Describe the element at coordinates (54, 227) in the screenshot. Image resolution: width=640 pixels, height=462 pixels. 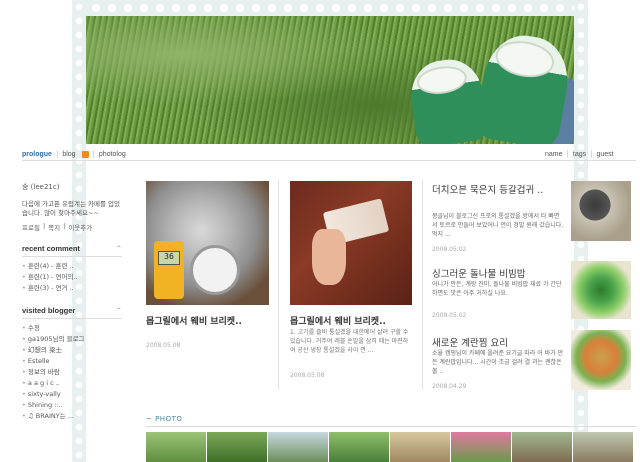
I see `message-link: 쪽지` at that location.